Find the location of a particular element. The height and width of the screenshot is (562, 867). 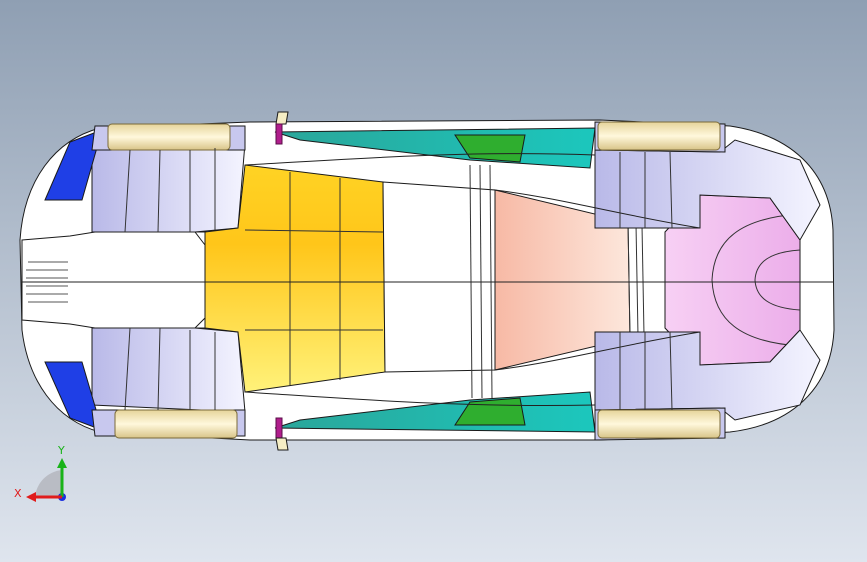

x-axis-label: X is located at coordinates (18, 493).